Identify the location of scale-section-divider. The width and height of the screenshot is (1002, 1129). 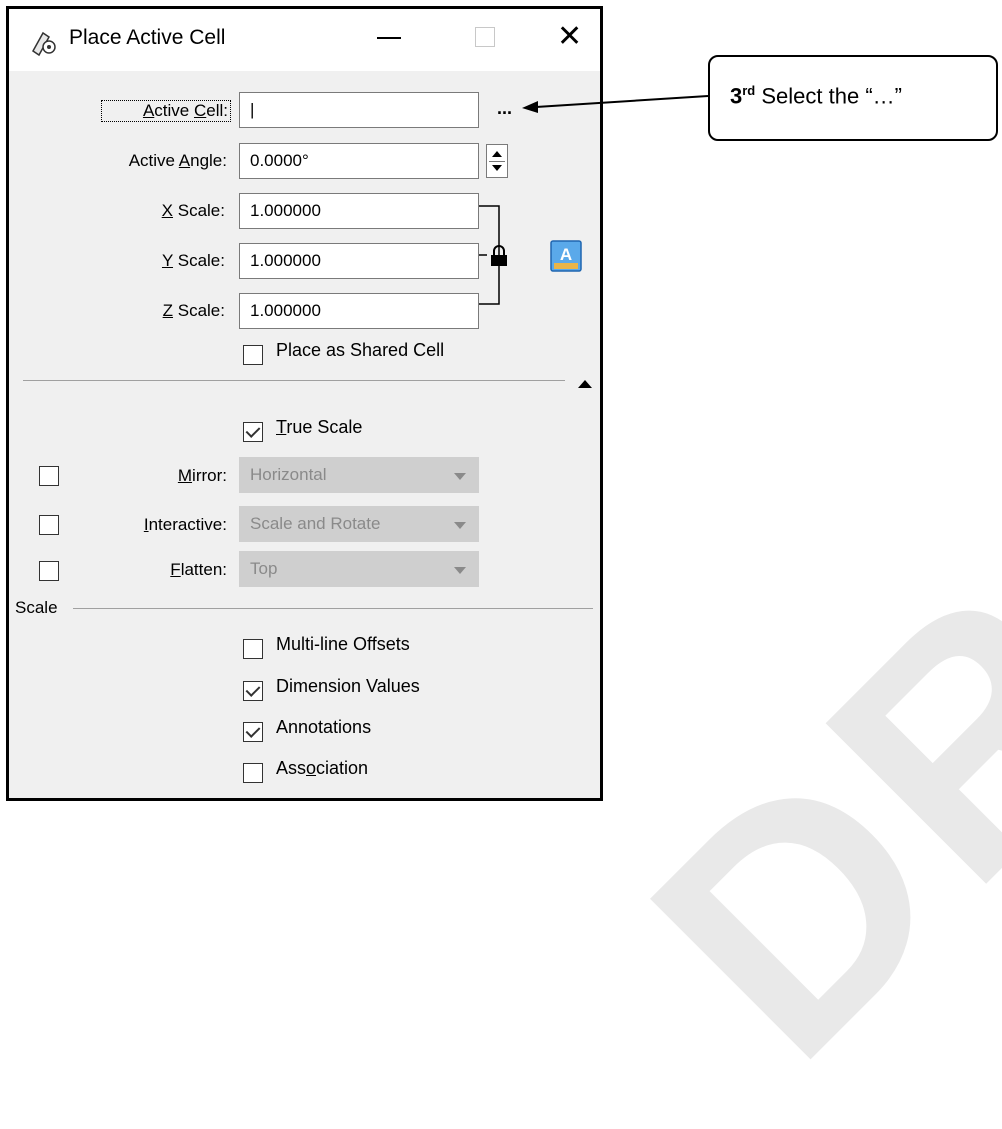
(333, 608).